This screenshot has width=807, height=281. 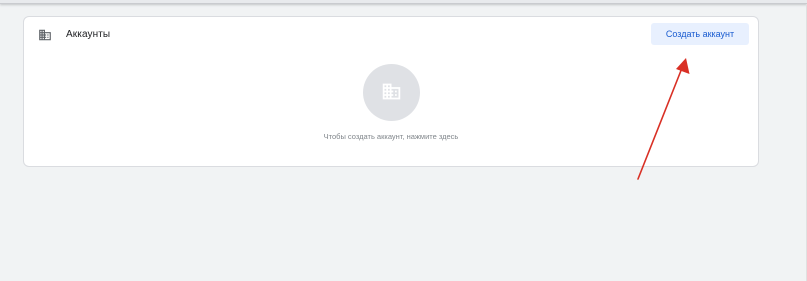 What do you see at coordinates (391, 36) in the screenshot?
I see `accounts-card-header: Аккаунты Создать аккаунт` at bounding box center [391, 36].